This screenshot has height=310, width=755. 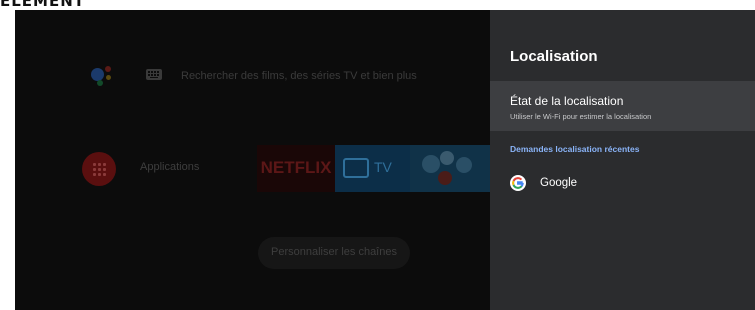 I want to click on tv-icon, so click(x=356, y=168).